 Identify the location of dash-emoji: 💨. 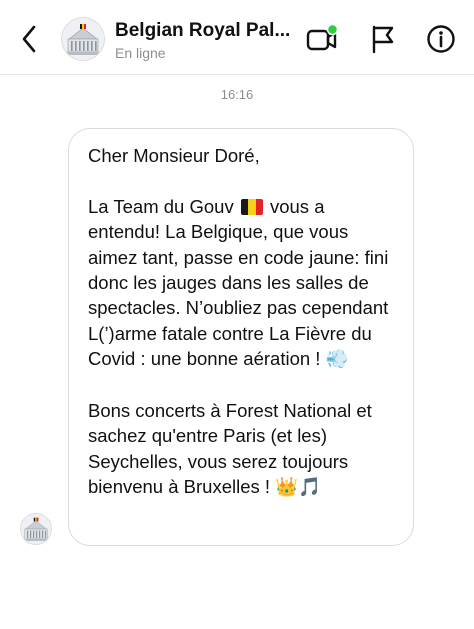
(337, 360).